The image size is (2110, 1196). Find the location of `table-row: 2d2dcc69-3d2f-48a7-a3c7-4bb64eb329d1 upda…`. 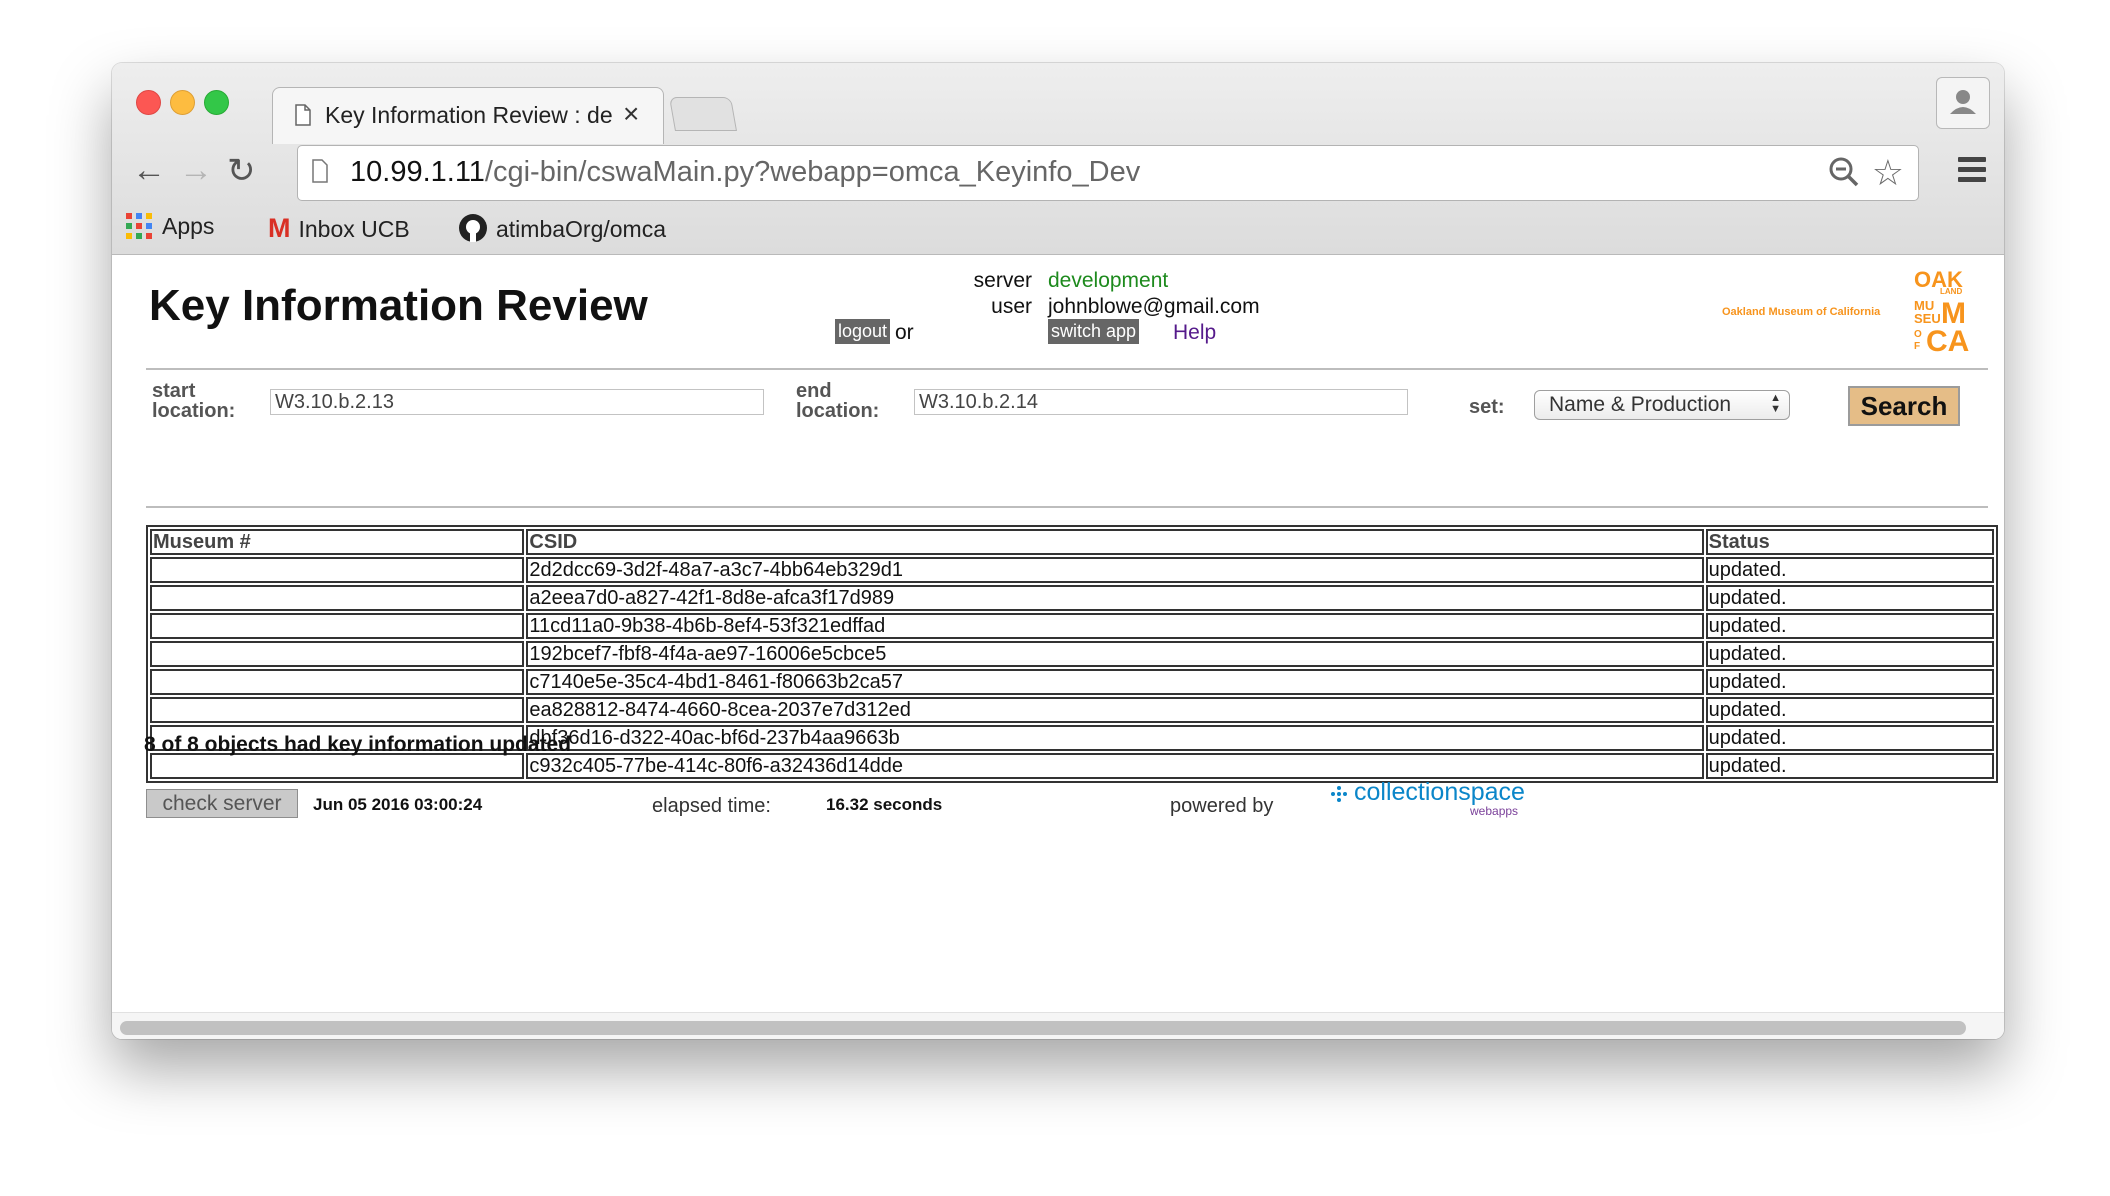

table-row: 2d2dcc69-3d2f-48a7-a3c7-4bb64eb329d1 upda… is located at coordinates (1072, 570).